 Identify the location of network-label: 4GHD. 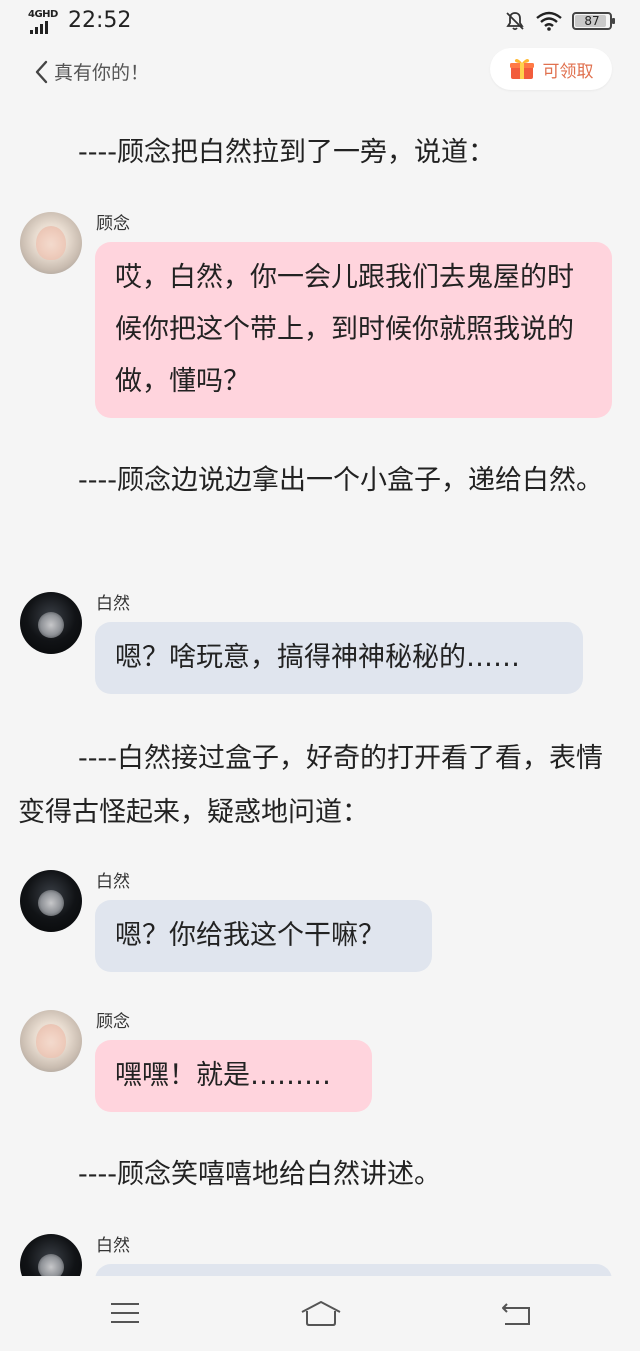
(43, 14).